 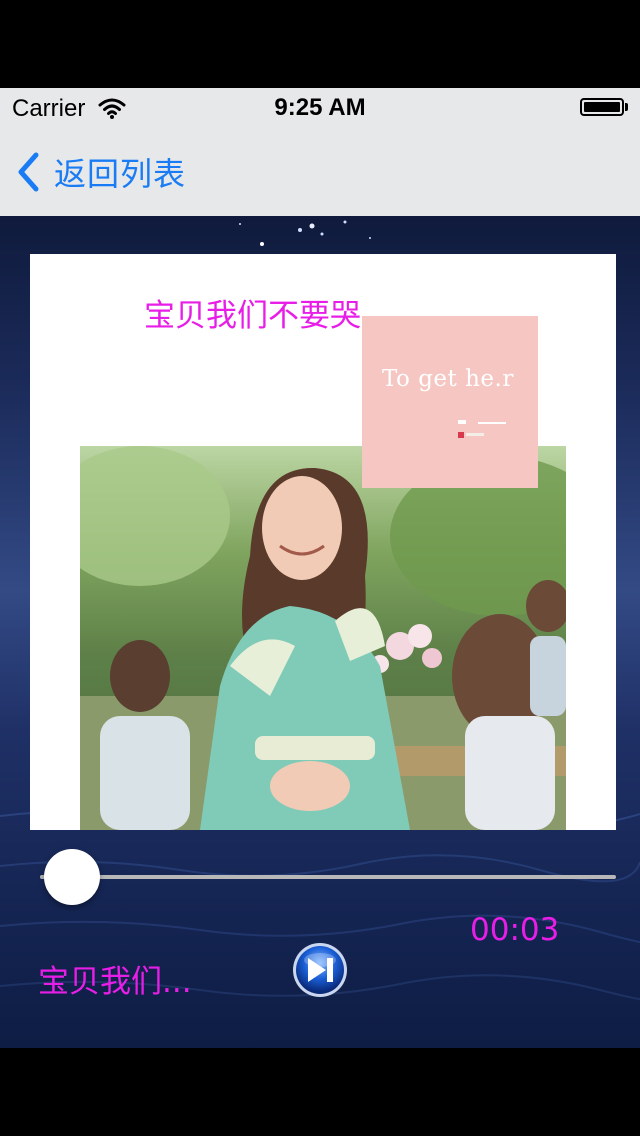 I want to click on play-next-icon, so click(x=320, y=970).